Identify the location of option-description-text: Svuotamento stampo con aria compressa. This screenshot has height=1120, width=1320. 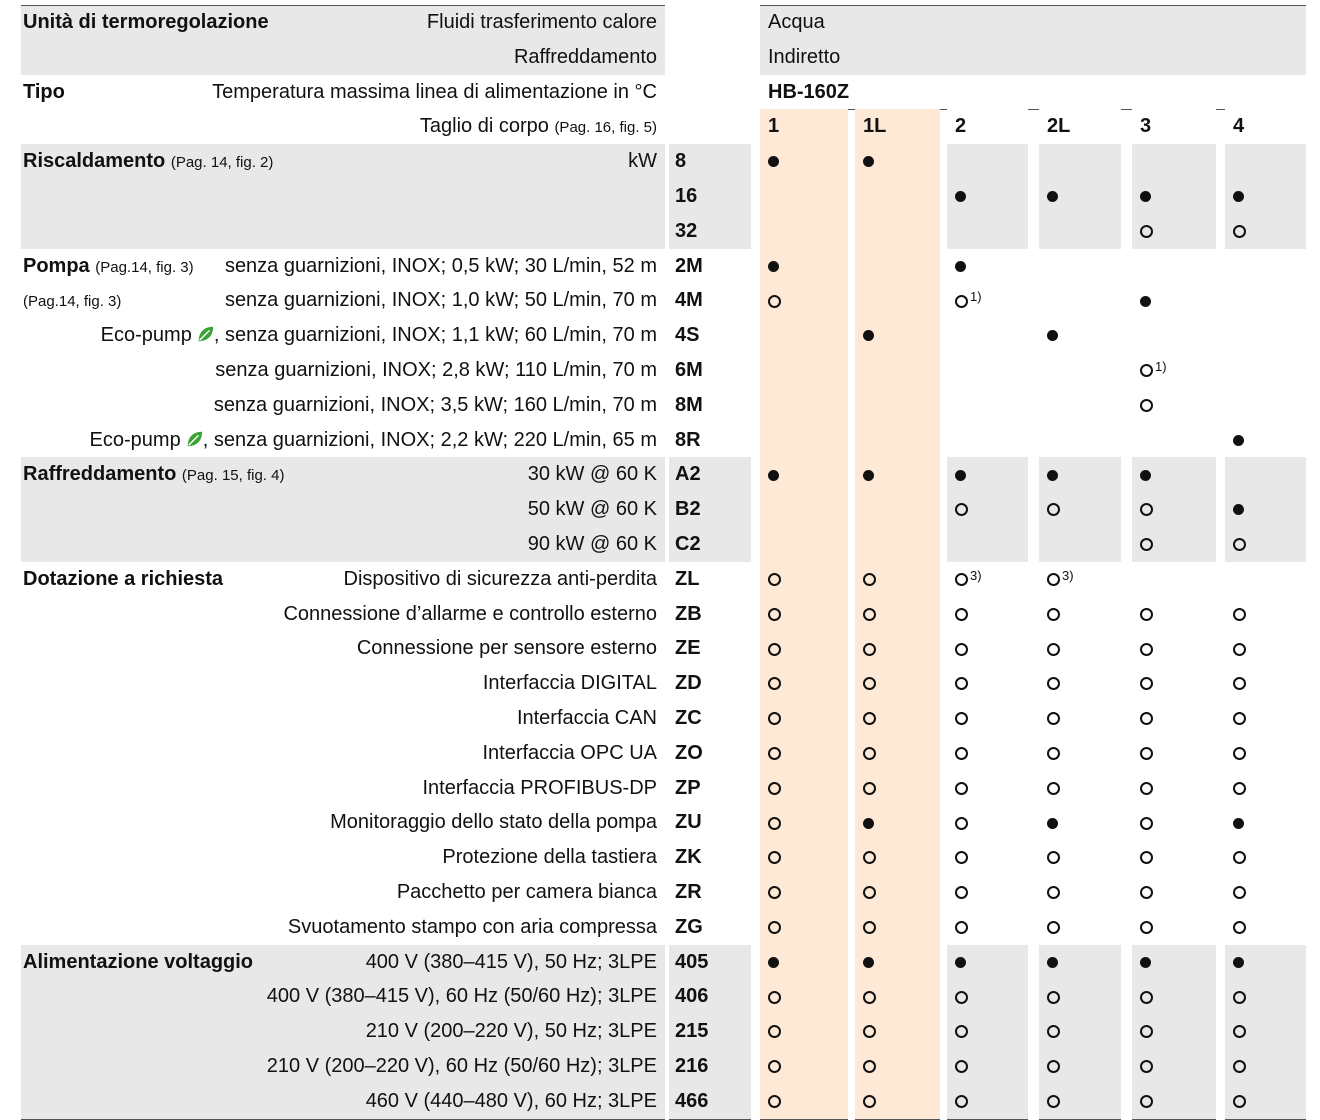
(472, 926).